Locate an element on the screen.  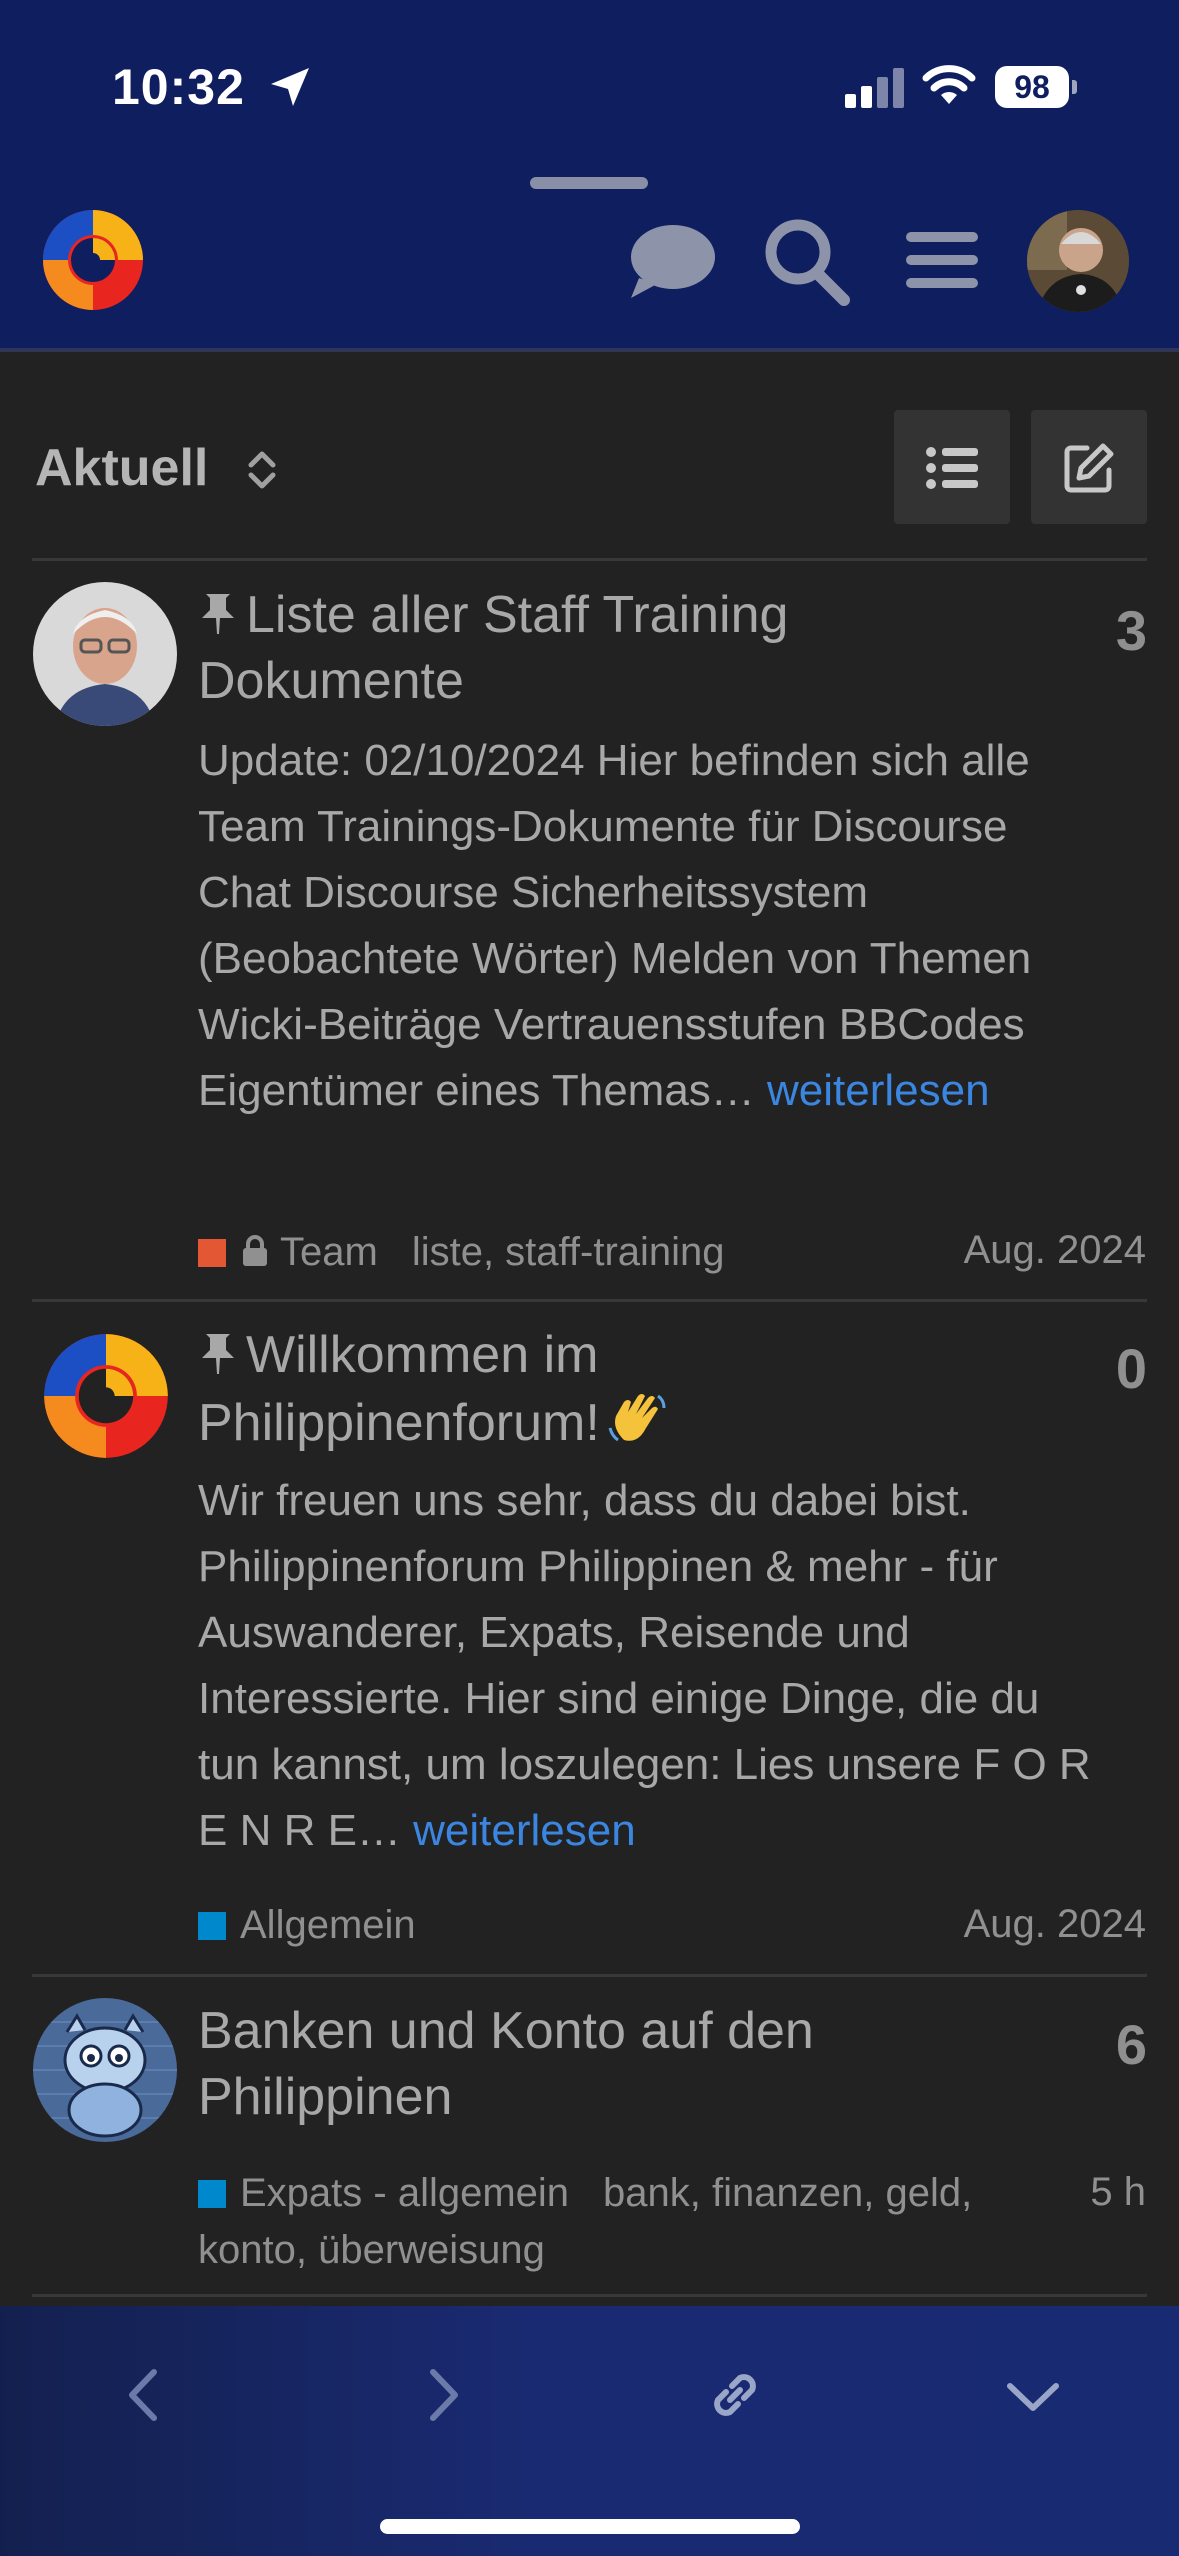
filter-dropdown-label: Aktuell is located at coordinates (121, 468).